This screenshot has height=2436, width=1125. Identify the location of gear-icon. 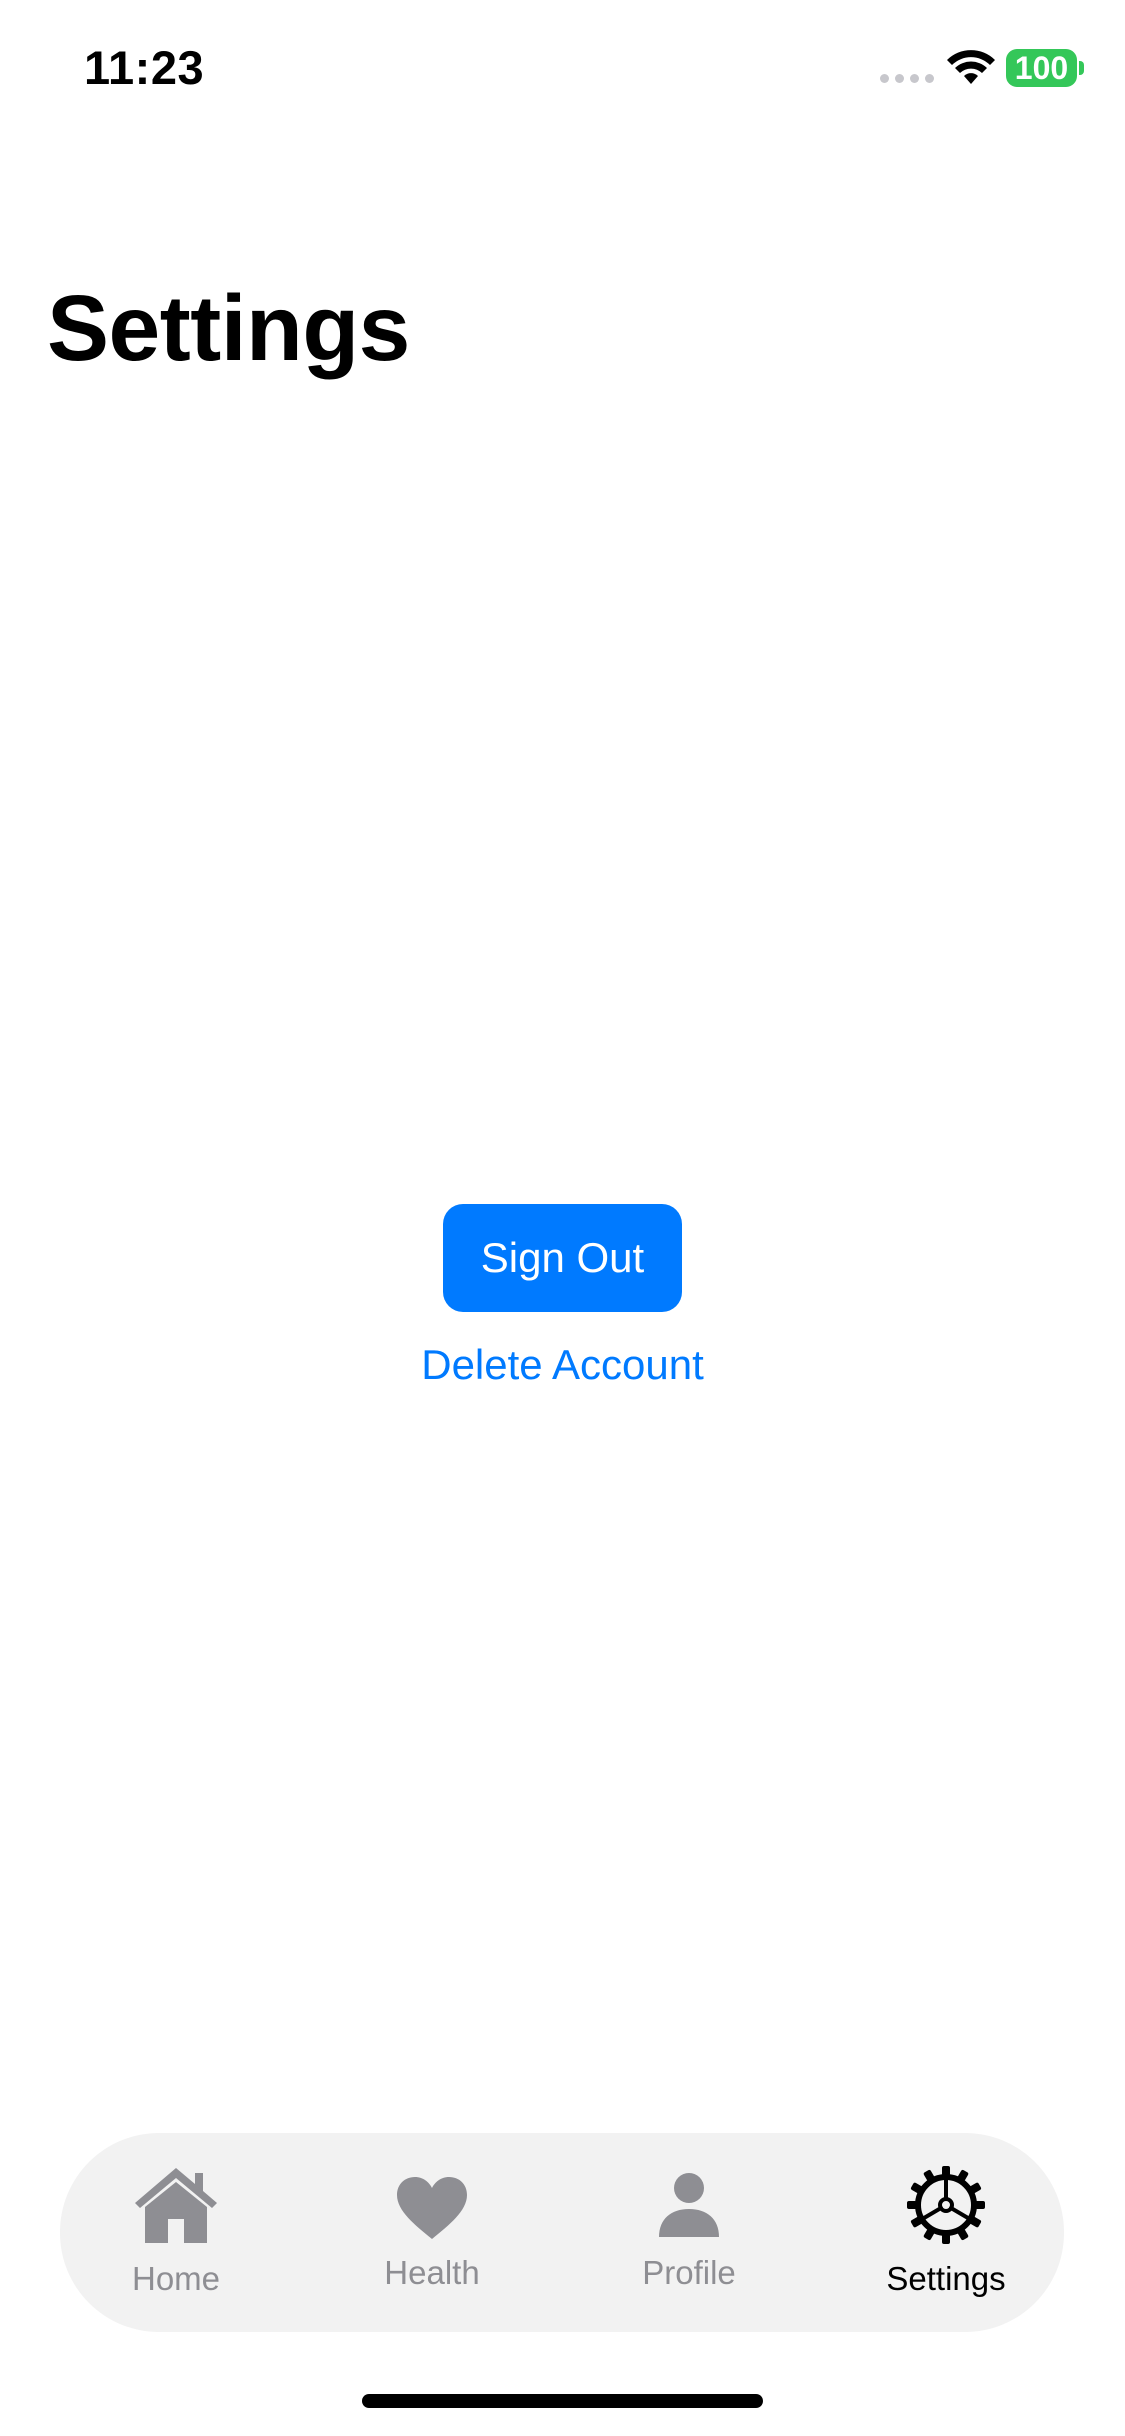
(946, 2205).